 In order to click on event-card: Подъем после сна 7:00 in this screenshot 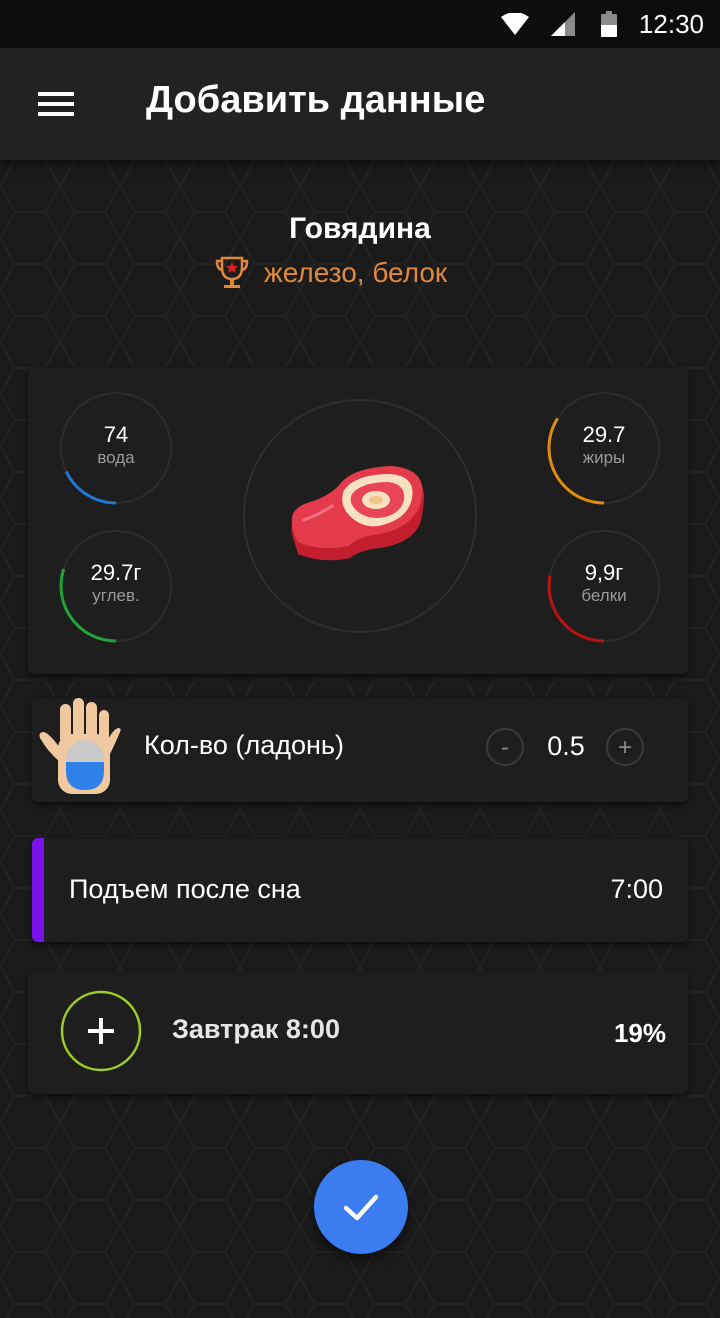, I will do `click(360, 890)`.